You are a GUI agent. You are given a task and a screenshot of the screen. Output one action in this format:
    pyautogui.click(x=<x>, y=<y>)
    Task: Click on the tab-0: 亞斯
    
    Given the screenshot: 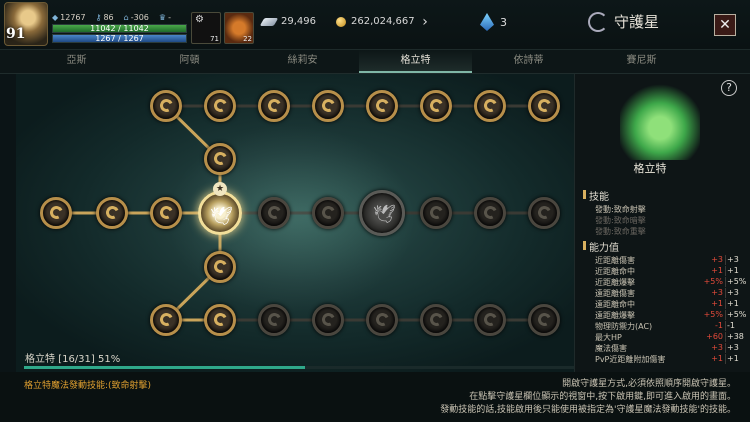 What is the action you would take?
    pyautogui.click(x=76, y=61)
    